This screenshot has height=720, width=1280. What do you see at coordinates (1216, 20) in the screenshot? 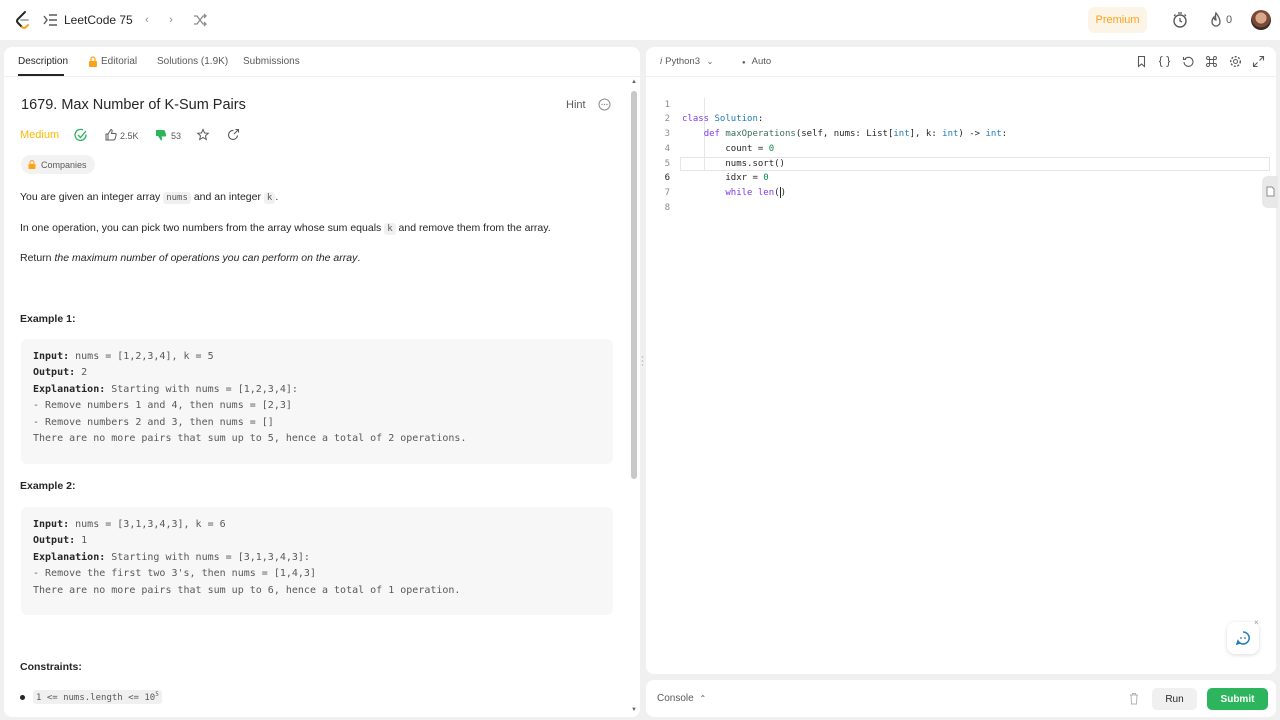
I see `streak-flame-icon` at bounding box center [1216, 20].